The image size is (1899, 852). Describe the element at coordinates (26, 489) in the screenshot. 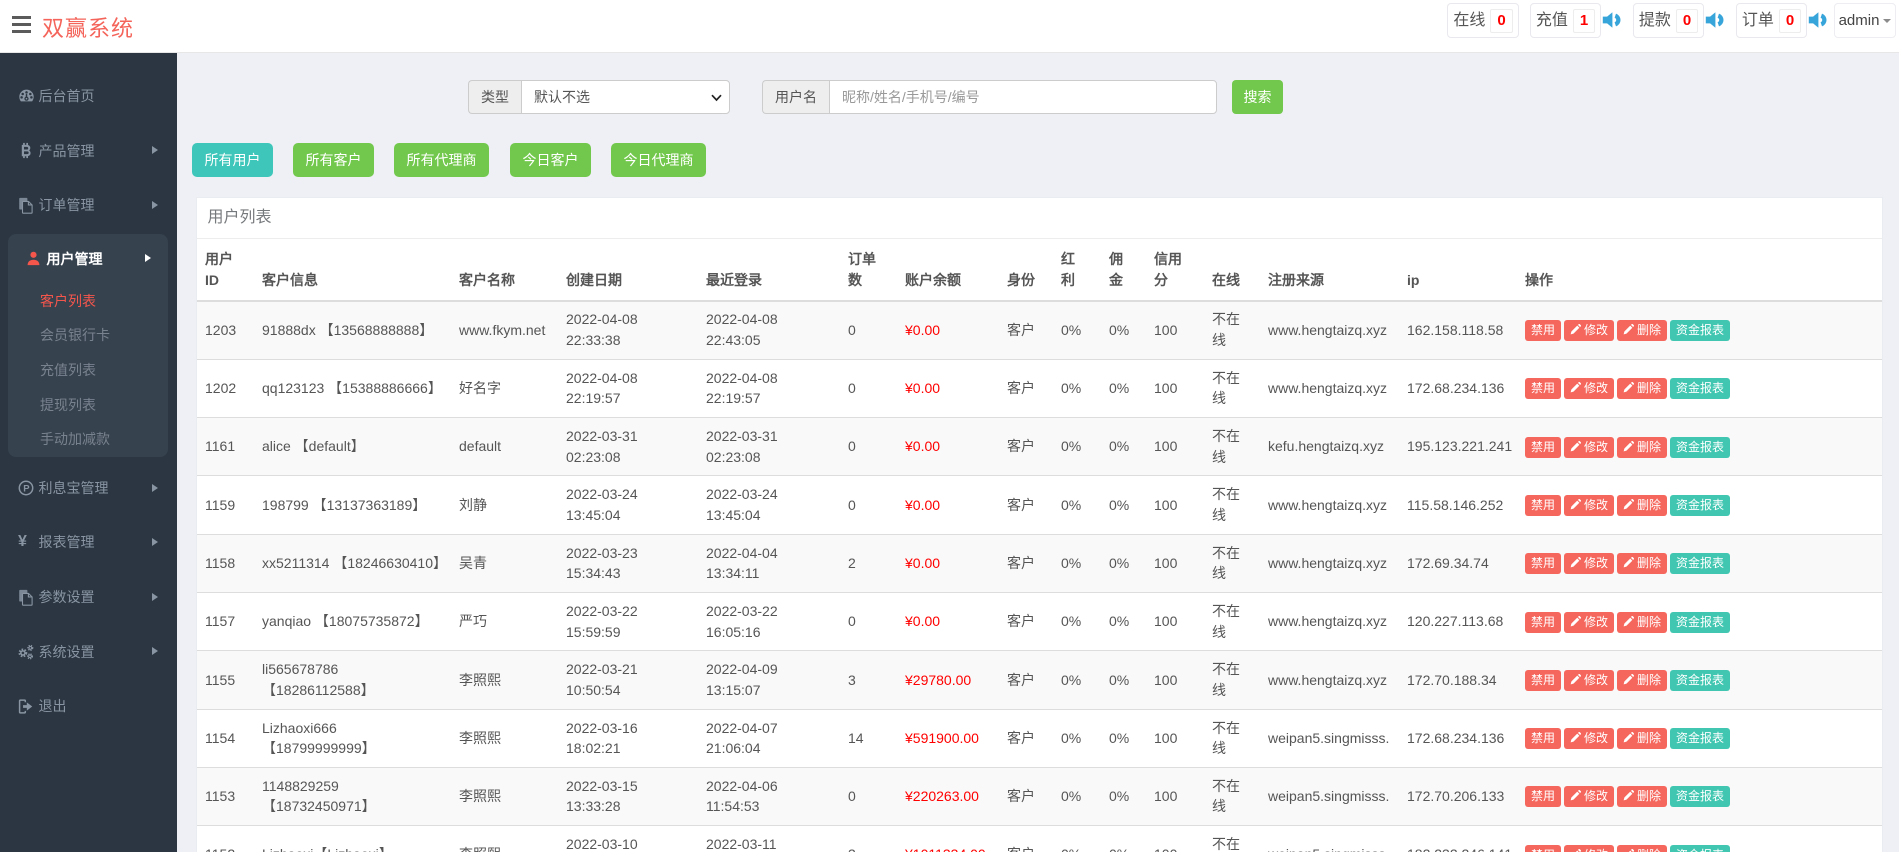

I see `svg-text: P` at that location.